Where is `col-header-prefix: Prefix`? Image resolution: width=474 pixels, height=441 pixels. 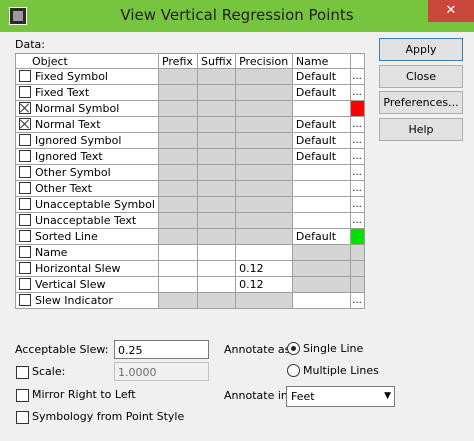
col-header-prefix: Prefix is located at coordinates (178, 61).